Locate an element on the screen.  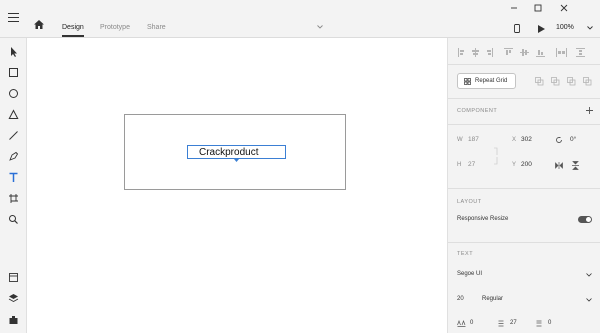
repeat-grid-button: Repeat Grid is located at coordinates (486, 81).